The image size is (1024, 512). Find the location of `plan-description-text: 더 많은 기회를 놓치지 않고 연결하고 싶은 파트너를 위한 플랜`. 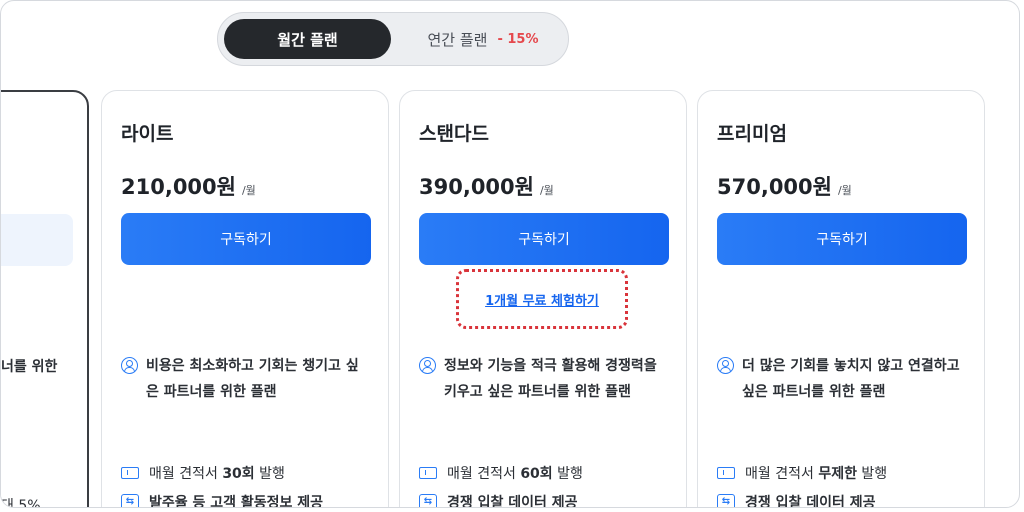

plan-description-text: 더 많은 기회를 놓치지 않고 연결하고 싶은 파트너를 위한 플랜 is located at coordinates (851, 379).